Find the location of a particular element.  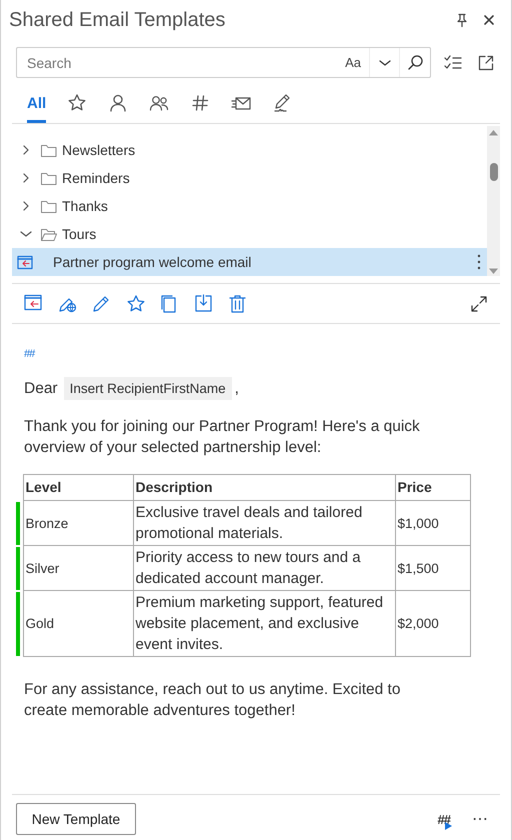

more-options-icon is located at coordinates (479, 262).